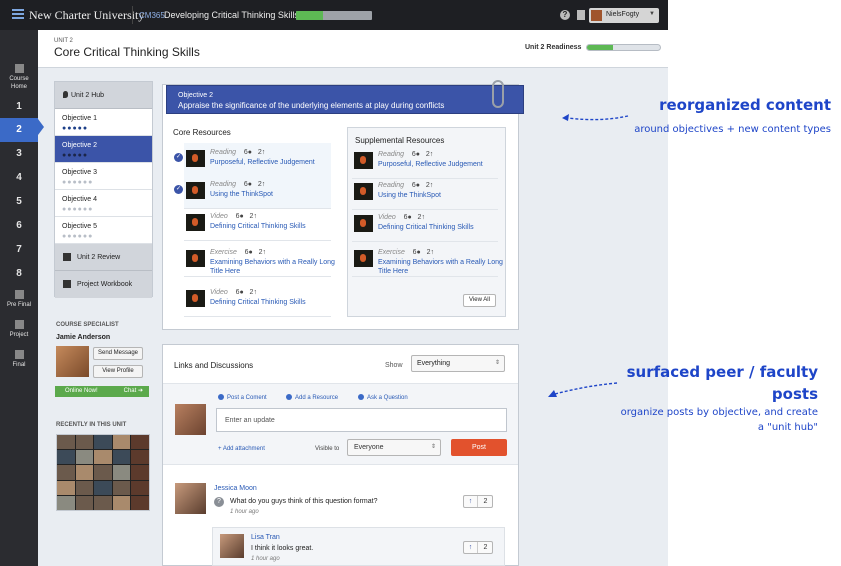  What do you see at coordinates (103, 257) in the screenshot?
I see `unit-review-link: Unit 2 Review` at bounding box center [103, 257].